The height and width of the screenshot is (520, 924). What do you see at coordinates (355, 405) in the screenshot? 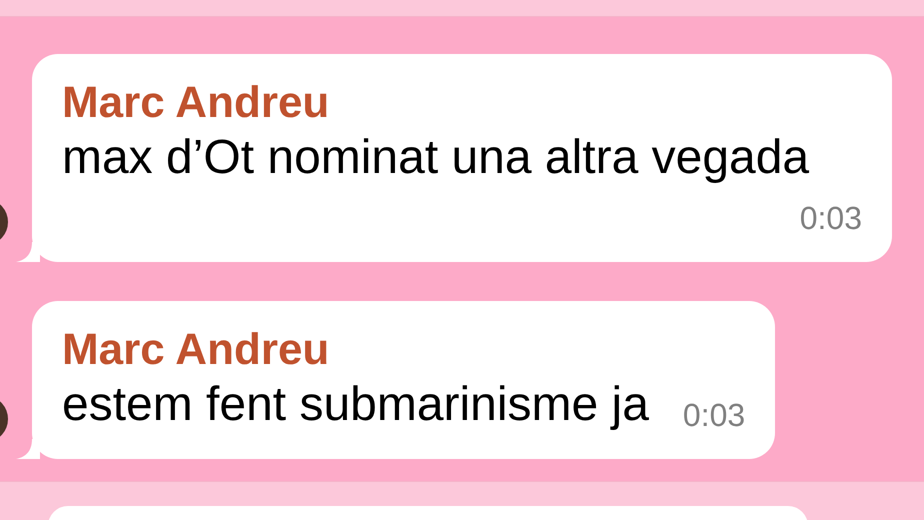
I see `message-text: estem fent submarinisme ja` at bounding box center [355, 405].